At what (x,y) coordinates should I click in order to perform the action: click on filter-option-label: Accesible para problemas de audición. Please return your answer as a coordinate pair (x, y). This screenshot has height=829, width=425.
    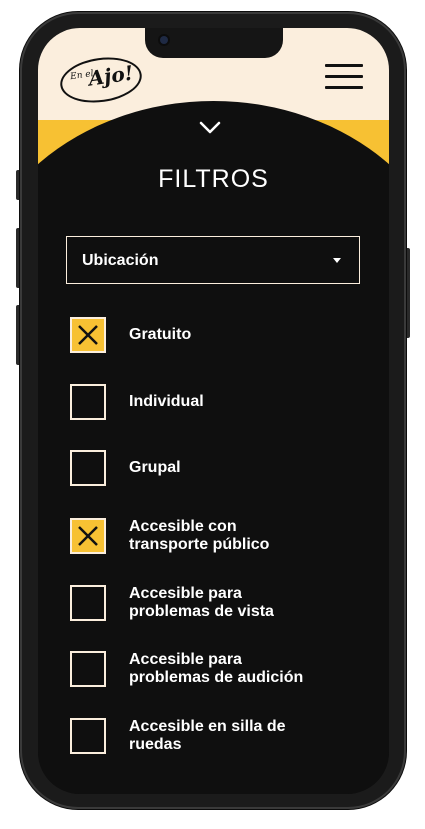
    Looking at the image, I should click on (239, 669).